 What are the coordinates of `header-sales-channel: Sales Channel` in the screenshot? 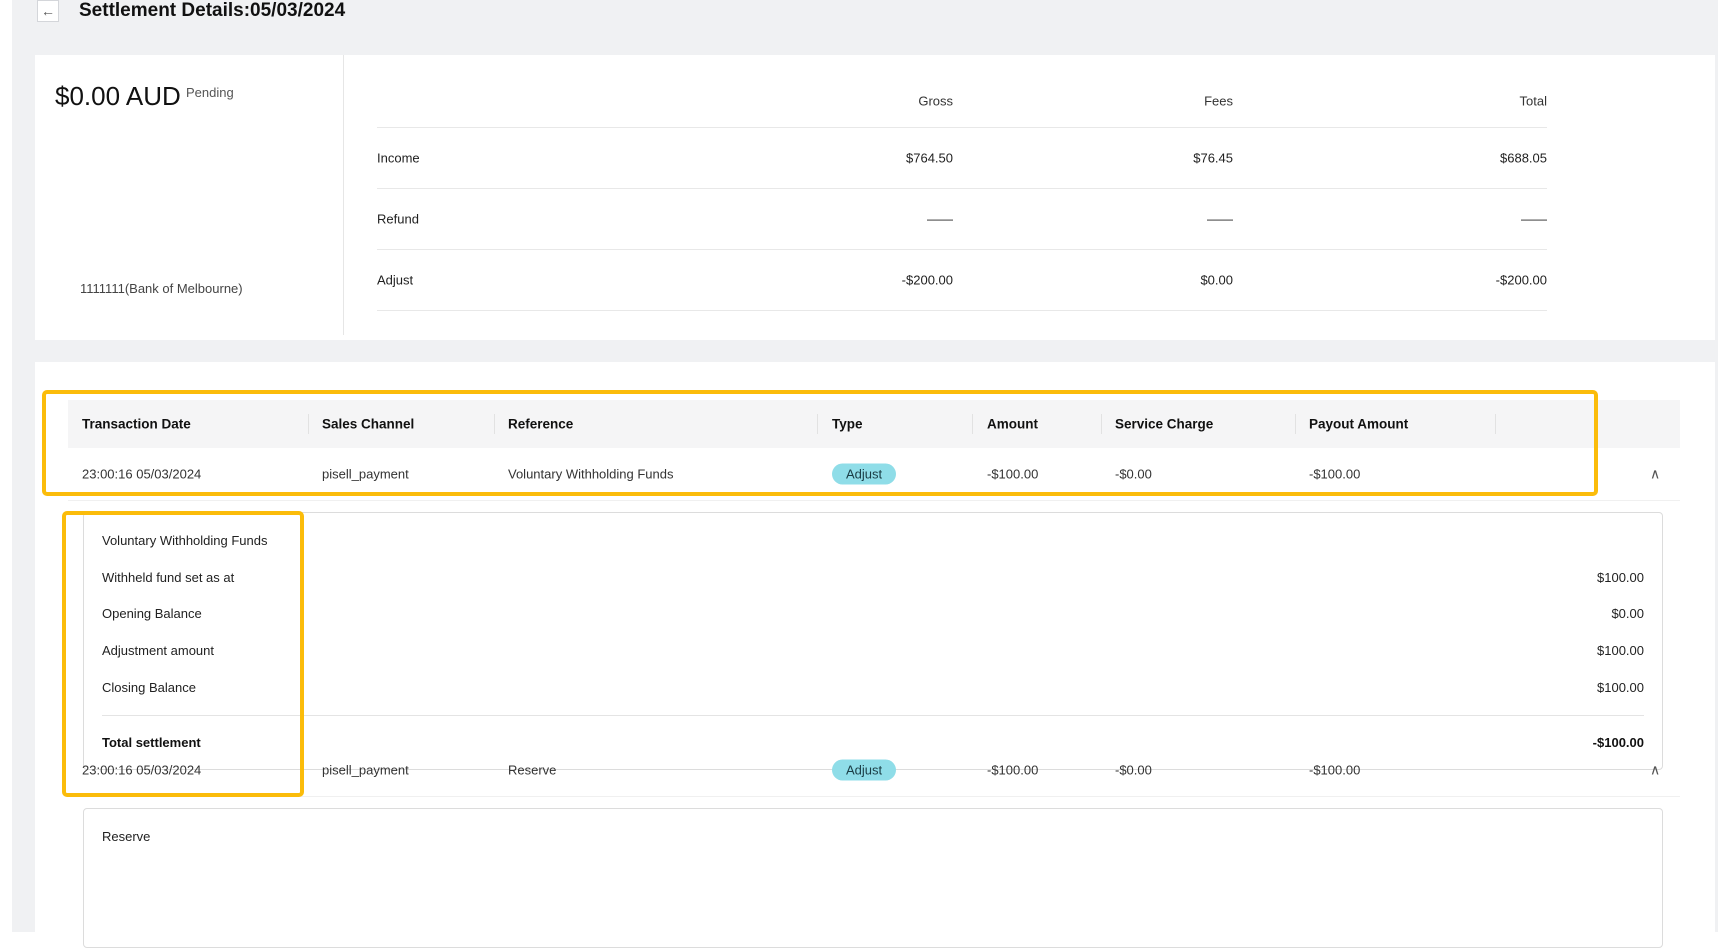 It's located at (368, 424).